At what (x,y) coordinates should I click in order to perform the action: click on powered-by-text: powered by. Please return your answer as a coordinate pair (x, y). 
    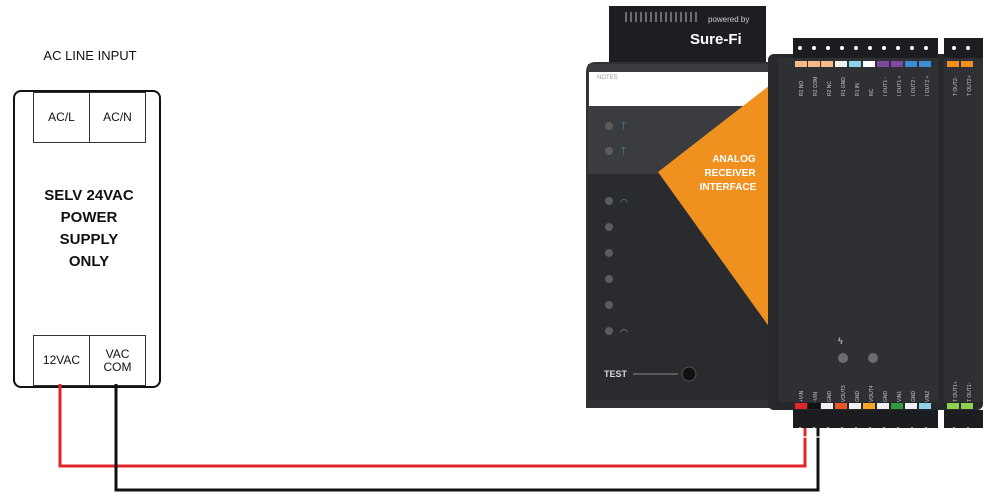
    Looking at the image, I should click on (728, 19).